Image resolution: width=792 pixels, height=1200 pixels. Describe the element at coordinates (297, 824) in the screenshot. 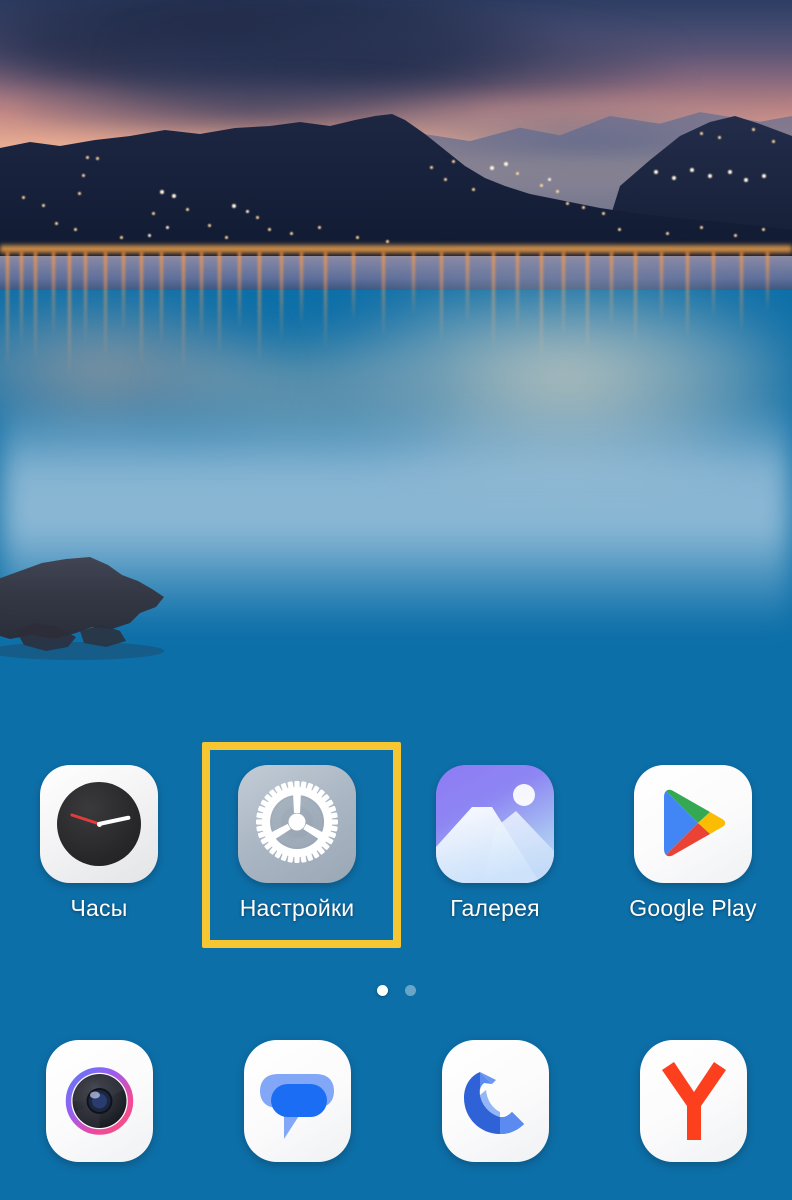

I see `gear-icon` at that location.